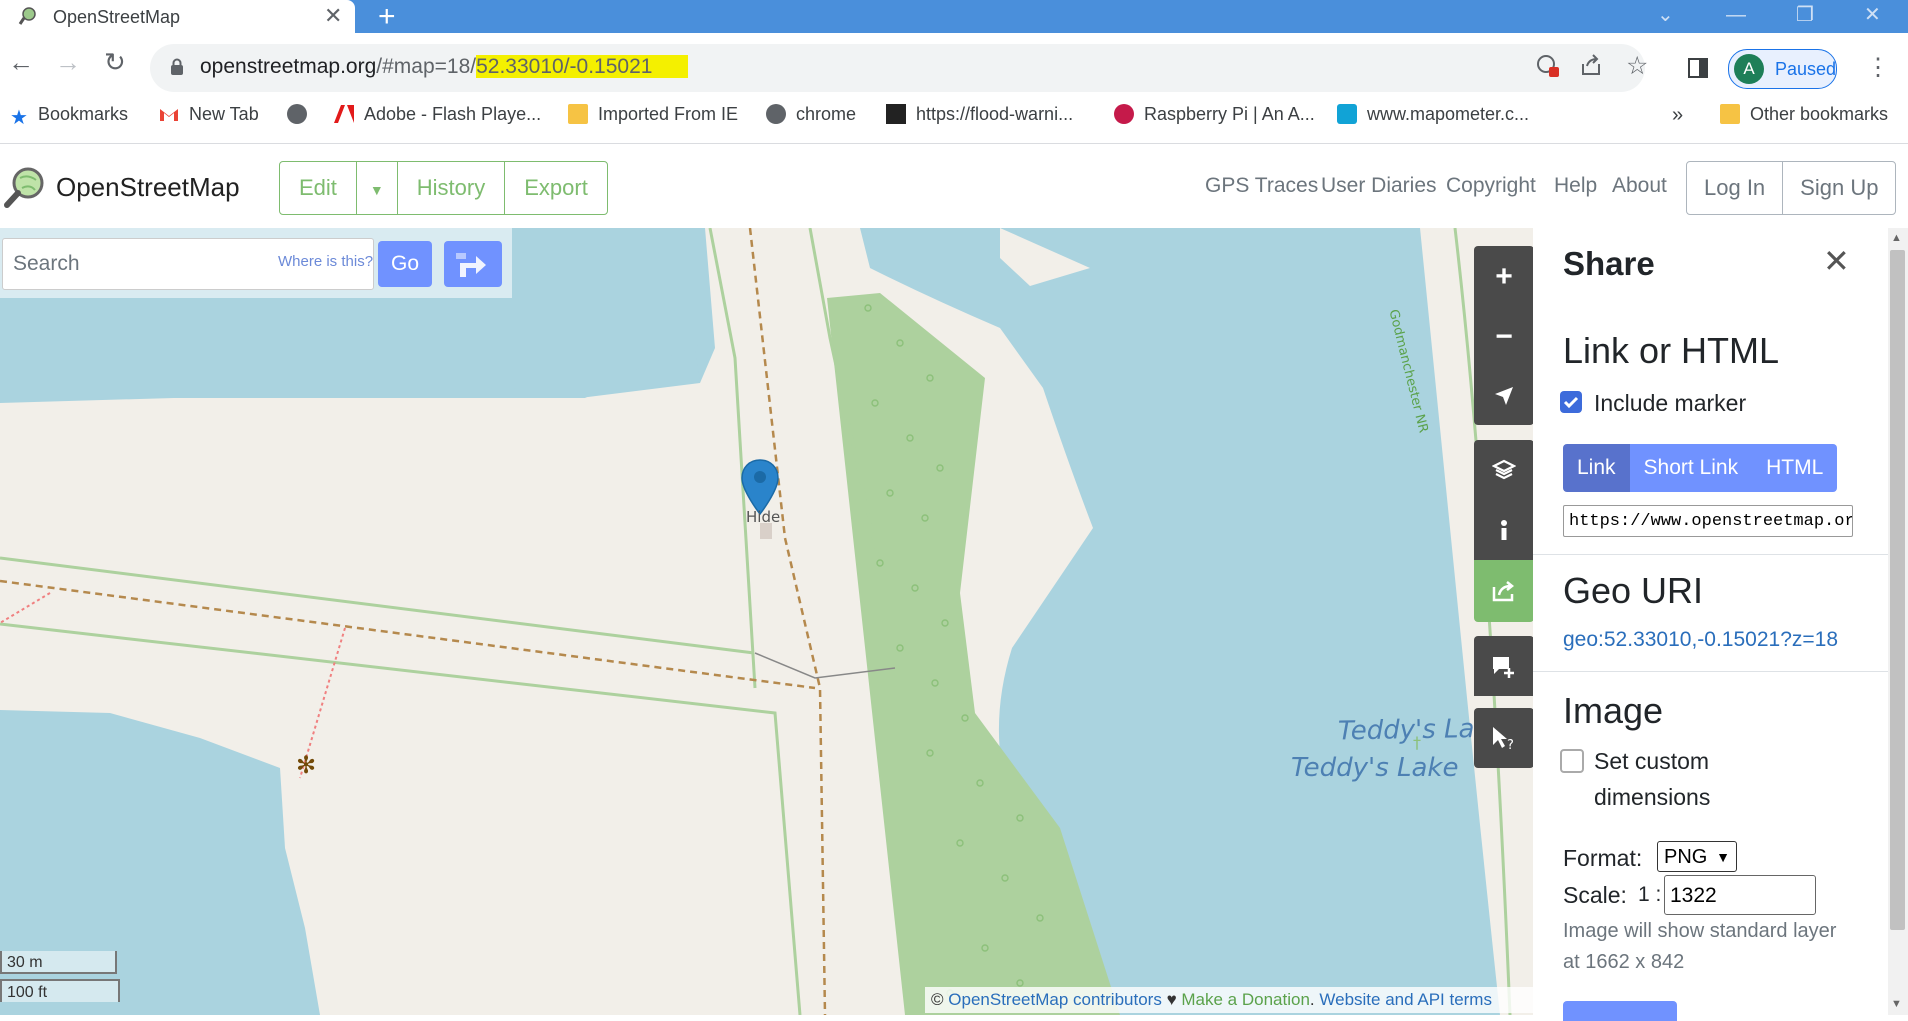 The image size is (1908, 1021). I want to click on layers-icon, so click(1504, 469).